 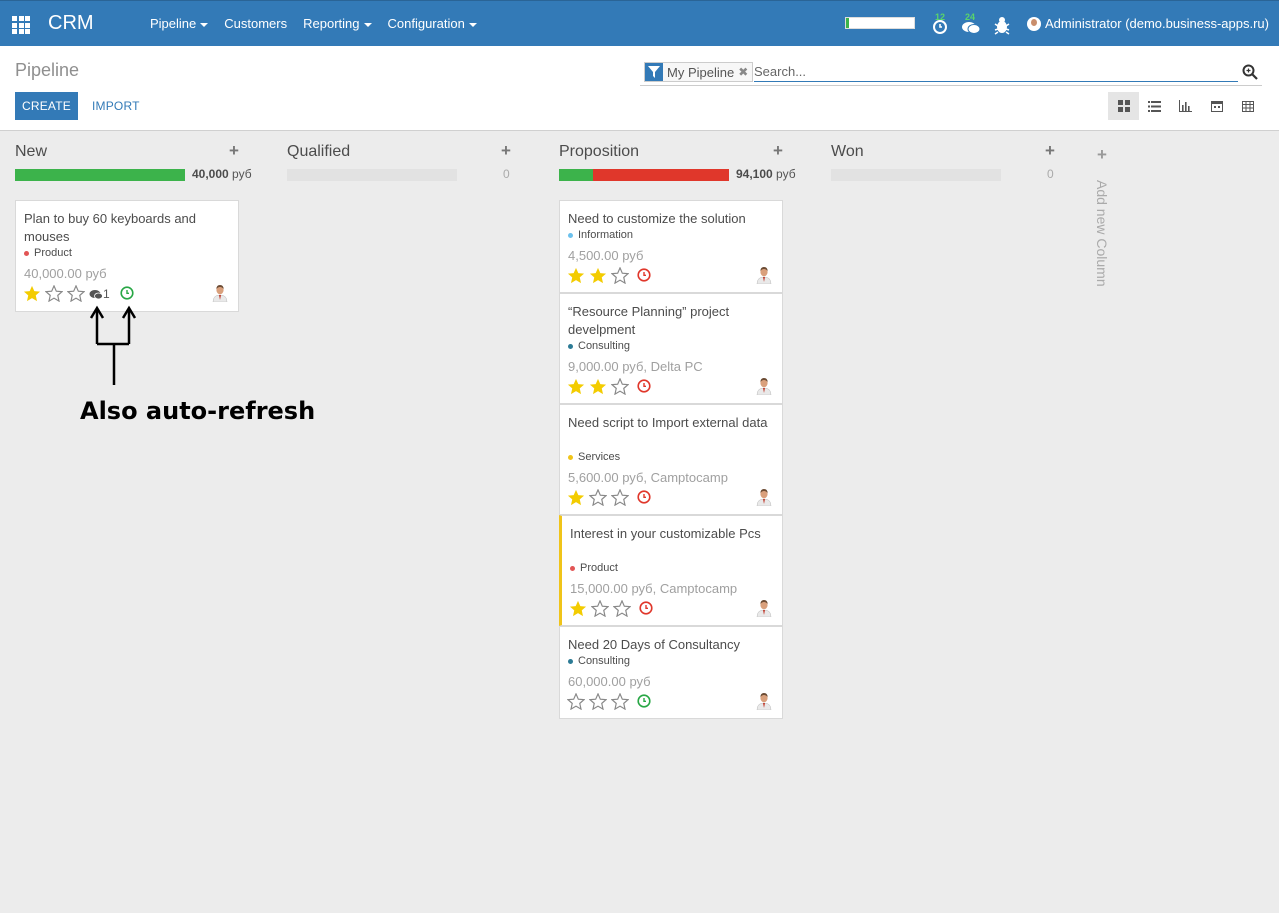 What do you see at coordinates (21, 25) in the screenshot?
I see `apps-menu-icon` at bounding box center [21, 25].